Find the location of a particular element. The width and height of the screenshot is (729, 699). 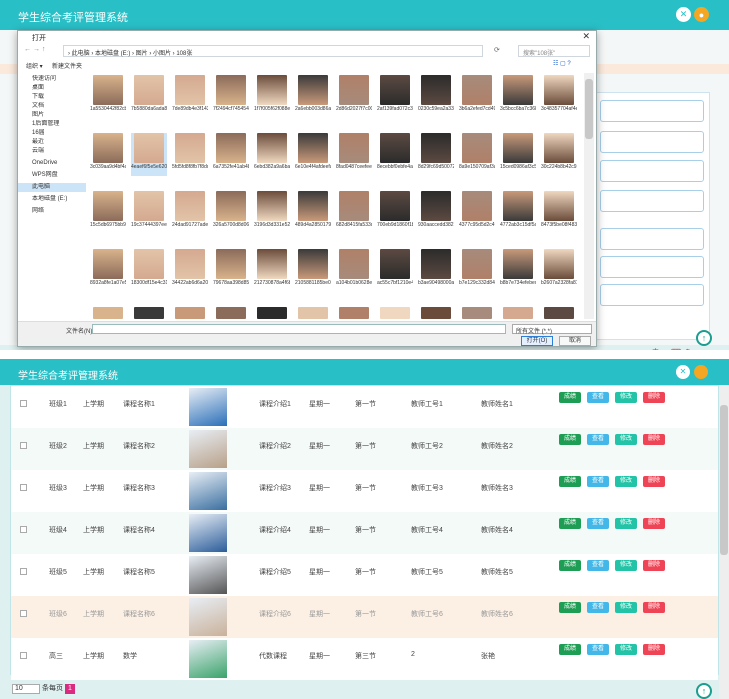

view-icon: ☷ ▢ ? is located at coordinates (562, 63).